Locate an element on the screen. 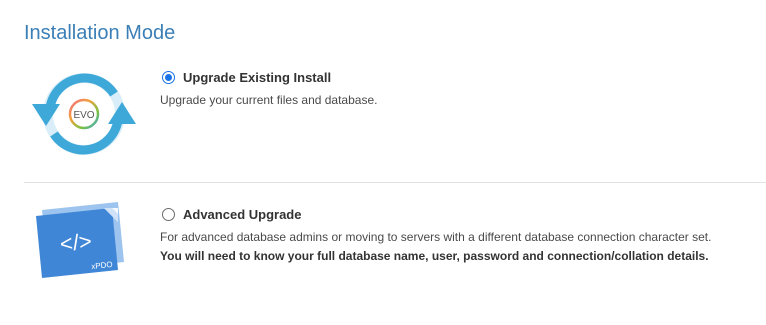  divider is located at coordinates (395, 182).